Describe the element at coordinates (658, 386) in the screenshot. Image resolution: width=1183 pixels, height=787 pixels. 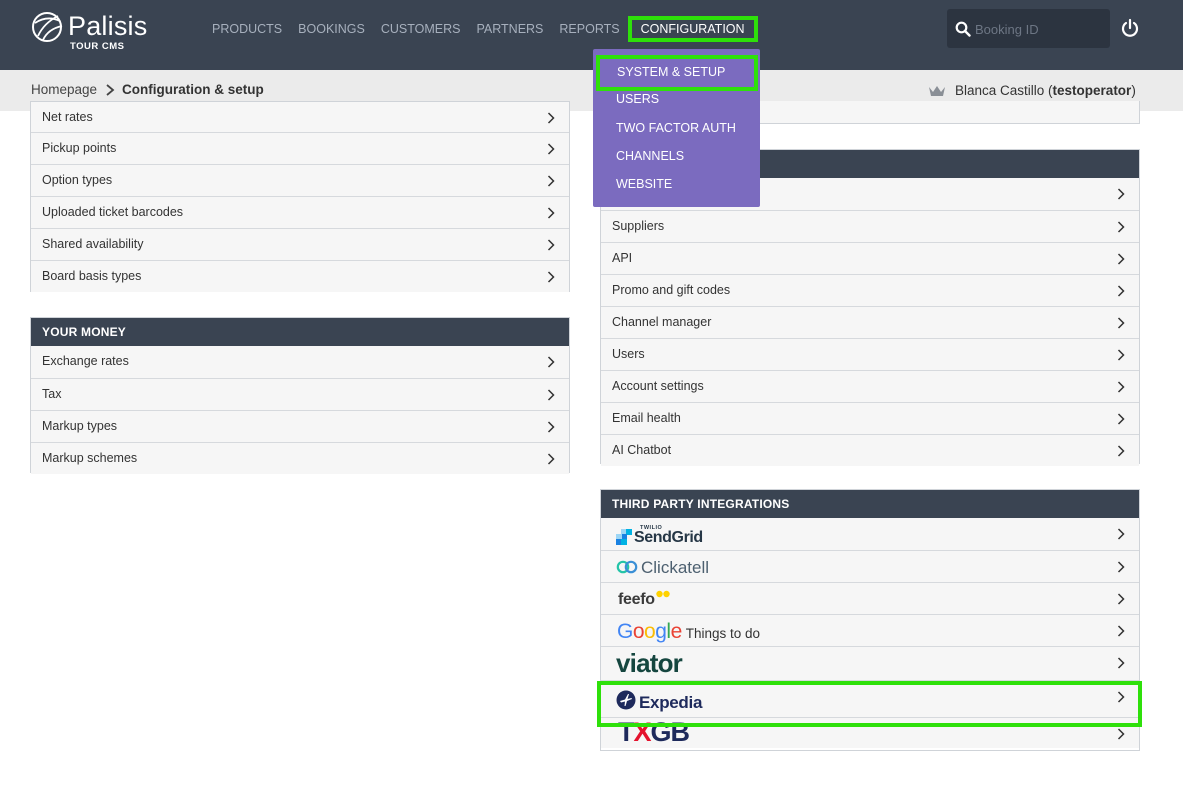
I see `list-item-label: Account settings` at that location.